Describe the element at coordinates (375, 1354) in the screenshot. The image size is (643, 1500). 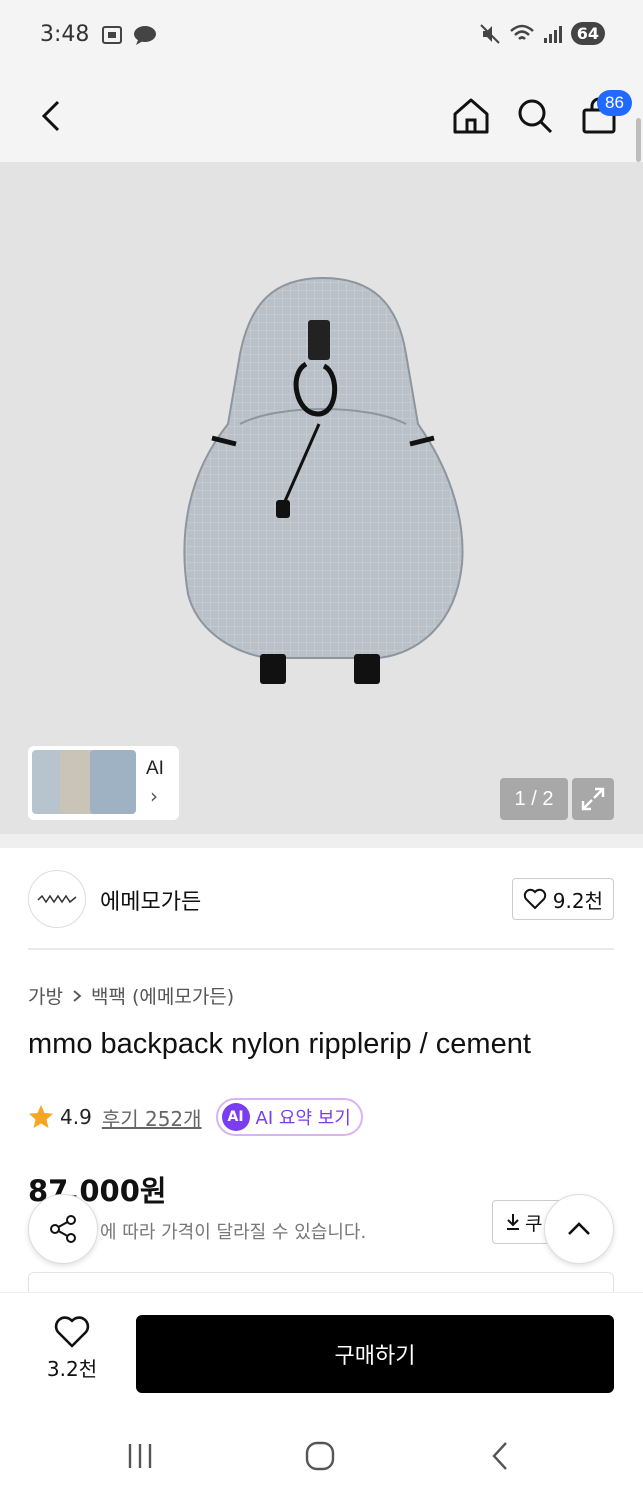
I see `buy-button: 구매하기` at that location.